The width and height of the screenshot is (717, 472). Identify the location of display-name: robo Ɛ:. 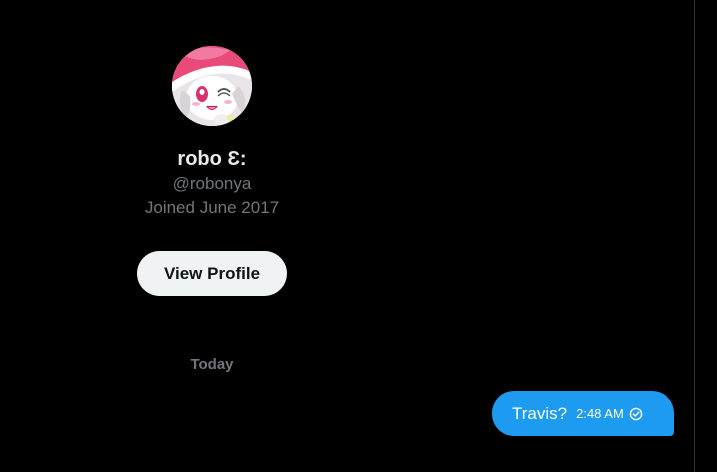
(212, 159).